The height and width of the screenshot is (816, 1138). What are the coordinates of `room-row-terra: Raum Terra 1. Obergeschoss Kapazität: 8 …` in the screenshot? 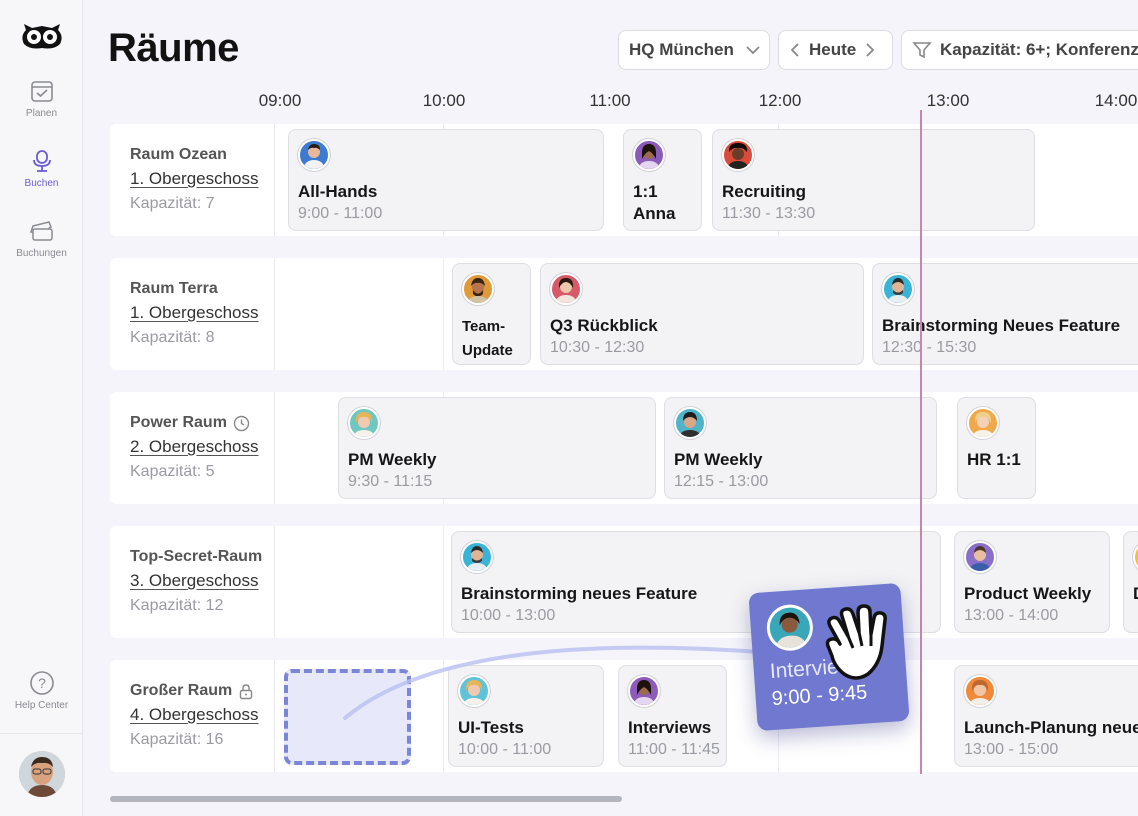 It's located at (624, 314).